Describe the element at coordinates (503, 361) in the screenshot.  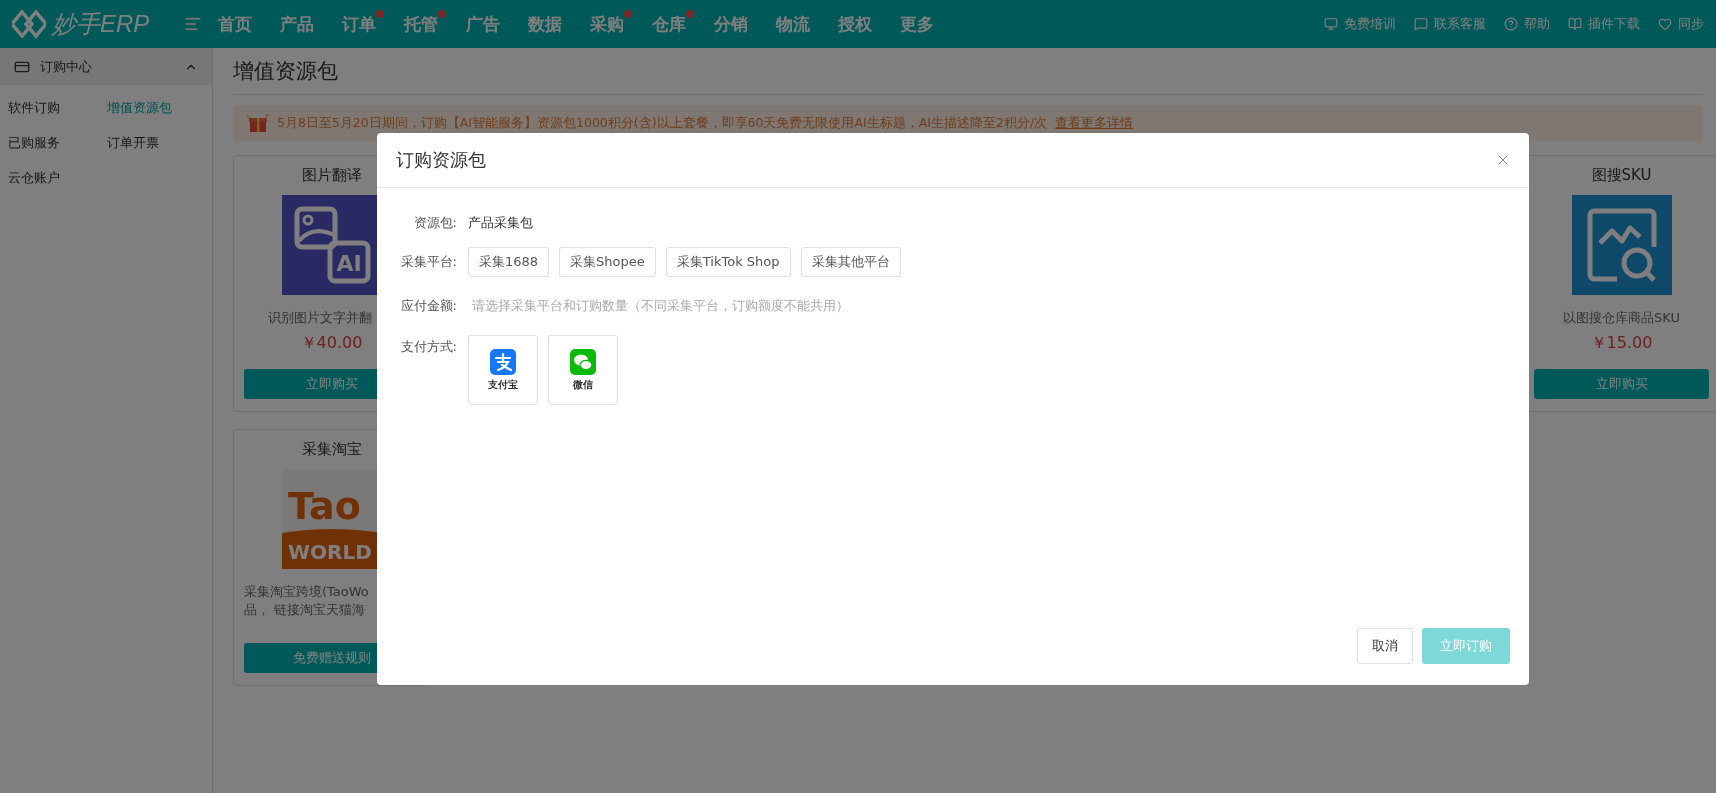
I see `alipay-icon` at that location.